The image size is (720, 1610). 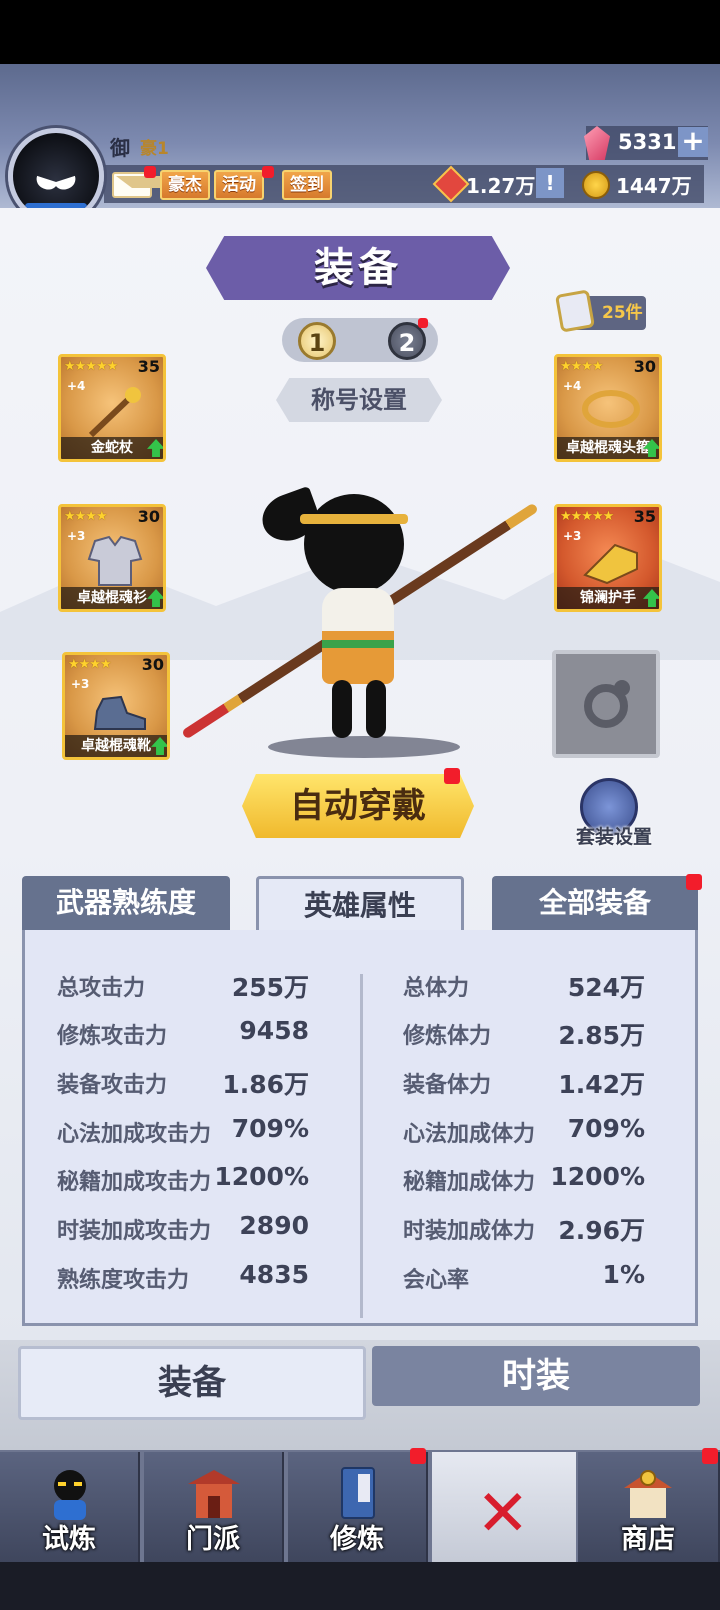 What do you see at coordinates (192, 1383) in the screenshot?
I see `tab-equipment: 装备` at bounding box center [192, 1383].